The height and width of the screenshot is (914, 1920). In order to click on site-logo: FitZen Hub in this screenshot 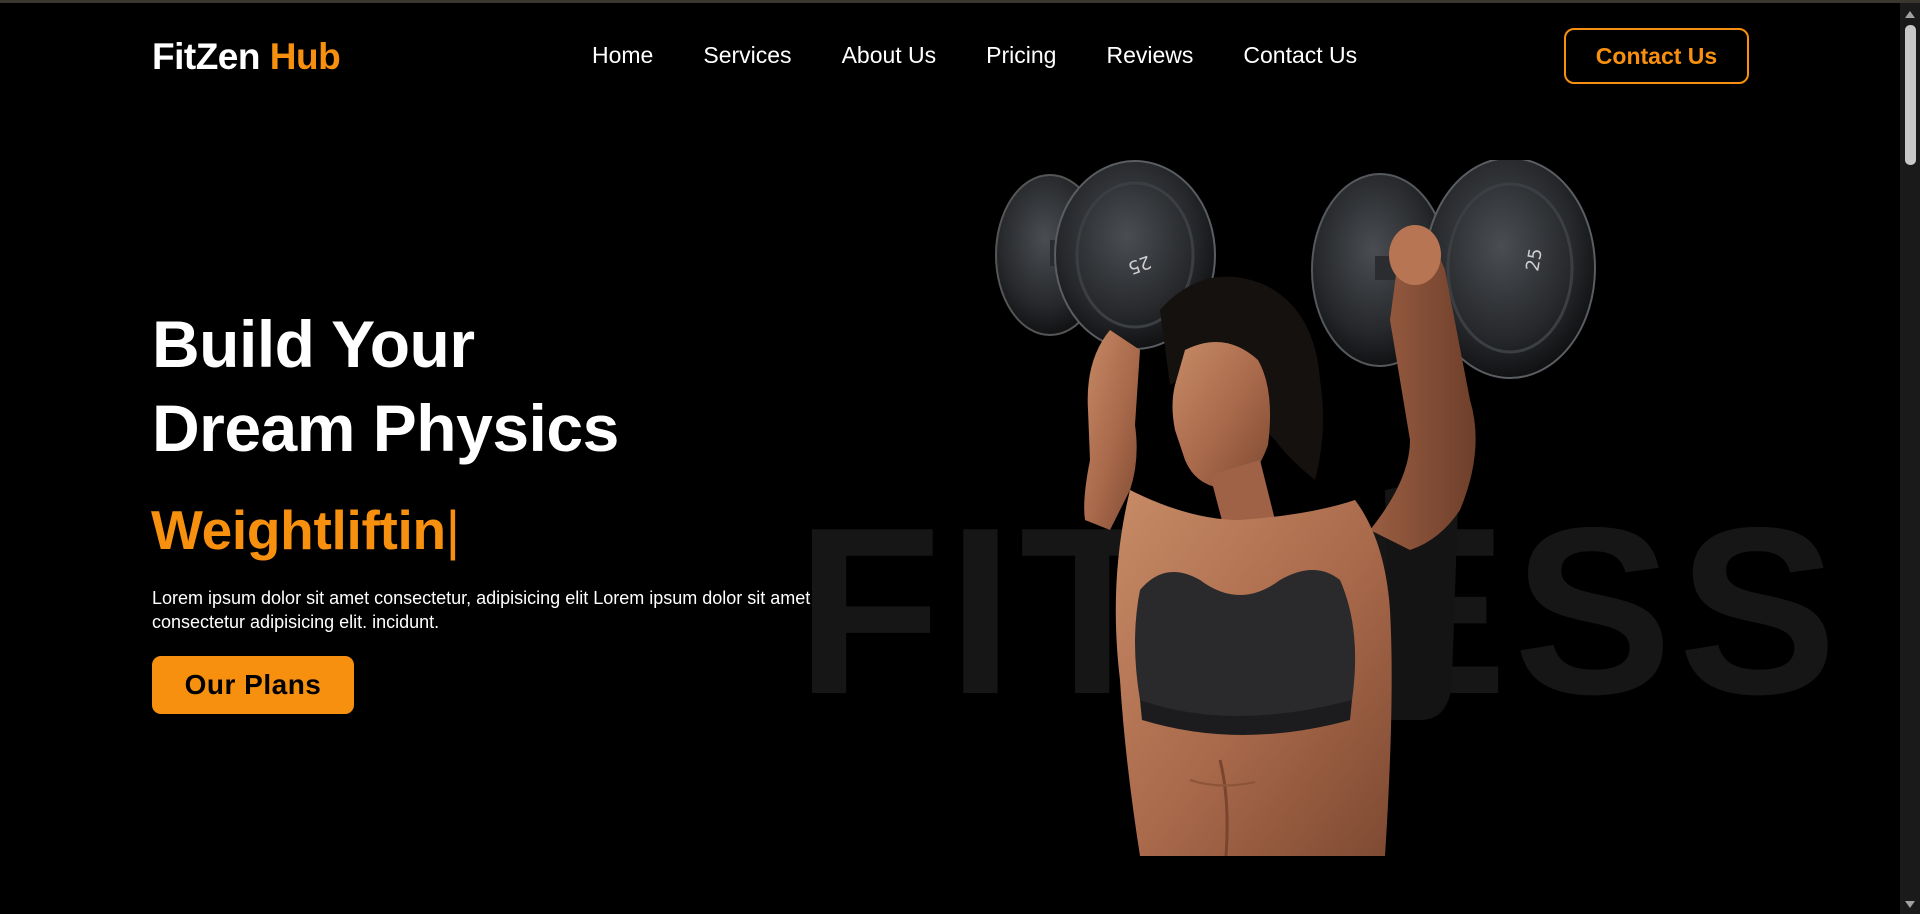, I will do `click(246, 57)`.